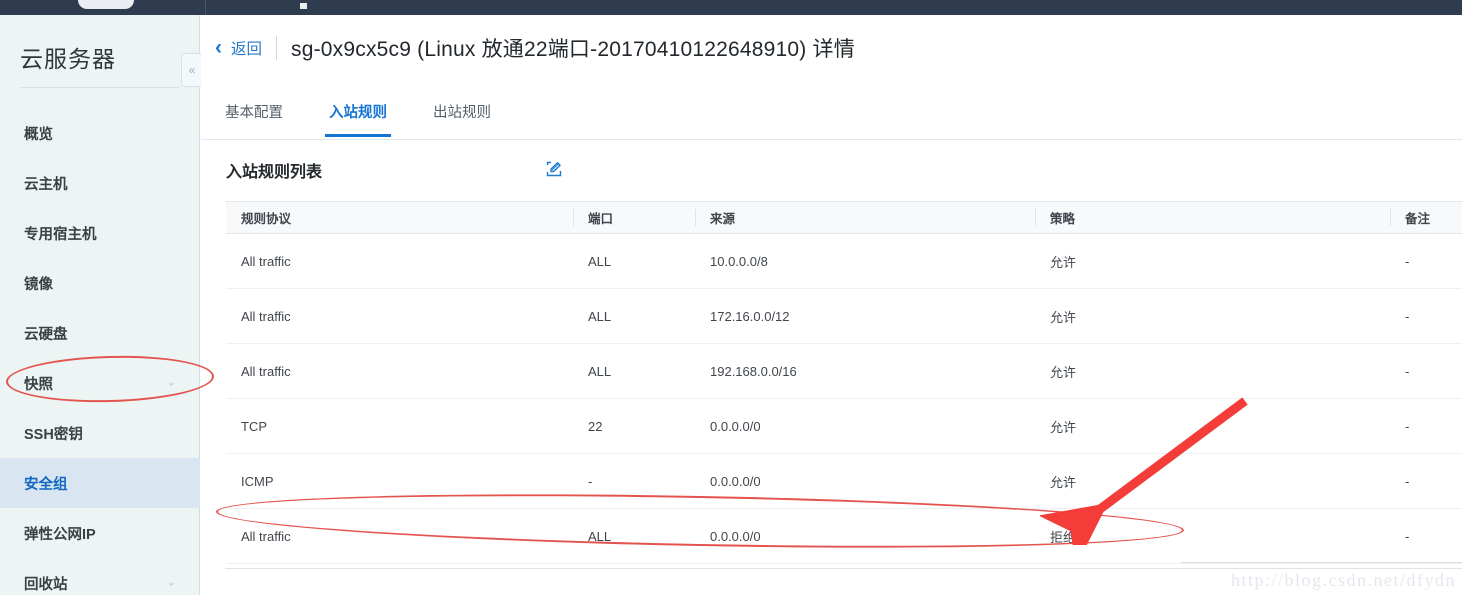 The width and height of the screenshot is (1462, 595). I want to click on sidebar-item-cloud-host: 云主机, so click(100, 183).